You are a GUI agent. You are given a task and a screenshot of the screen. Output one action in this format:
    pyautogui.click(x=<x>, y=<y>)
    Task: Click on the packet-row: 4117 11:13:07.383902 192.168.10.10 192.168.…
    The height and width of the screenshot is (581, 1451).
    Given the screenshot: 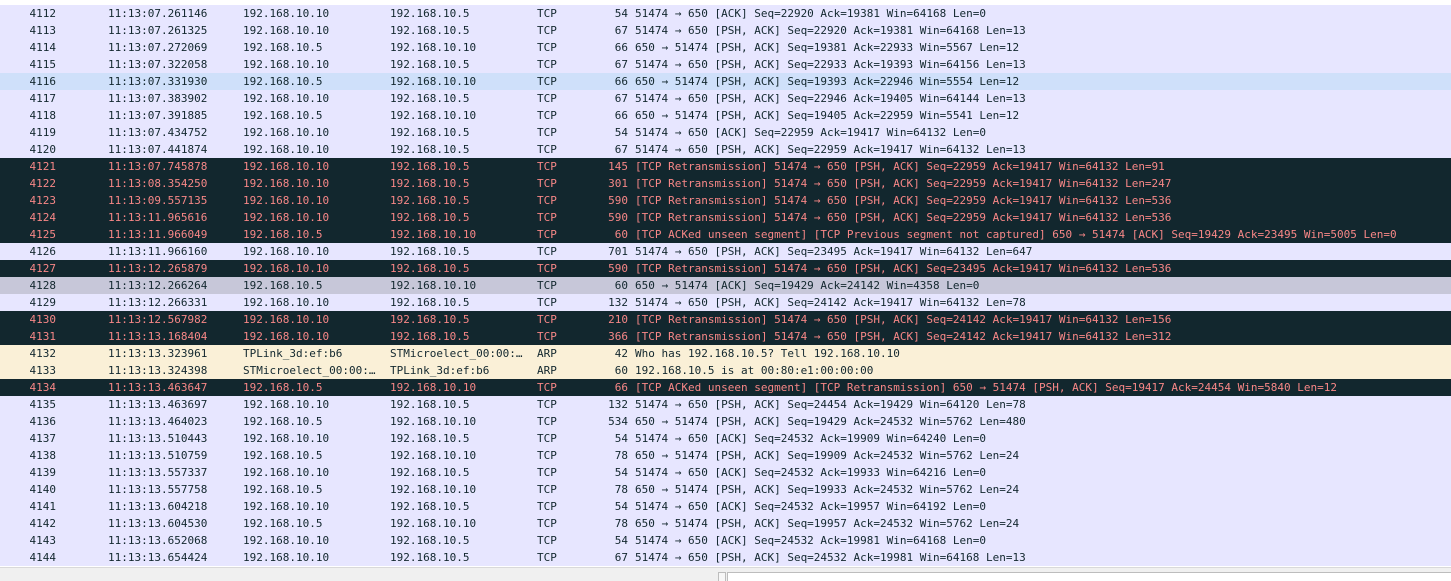 What is the action you would take?
    pyautogui.click(x=725, y=98)
    